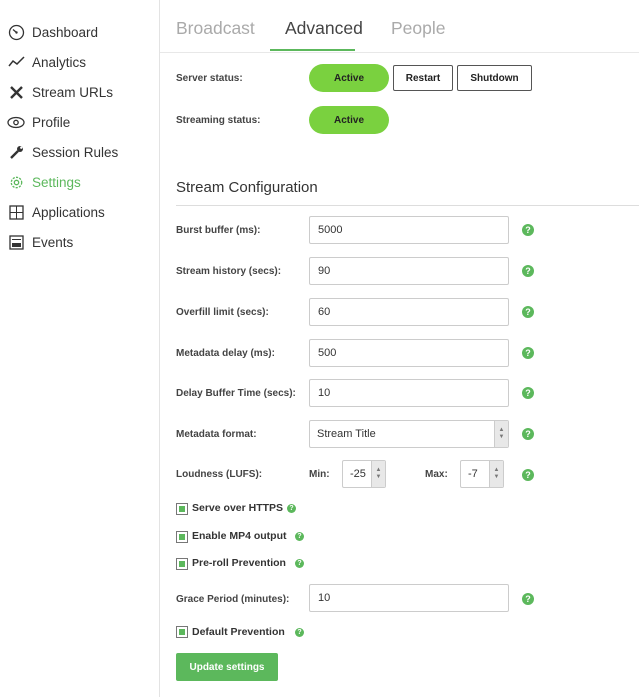 This screenshot has width=639, height=697. I want to click on active-tab-indicator, so click(312, 50).